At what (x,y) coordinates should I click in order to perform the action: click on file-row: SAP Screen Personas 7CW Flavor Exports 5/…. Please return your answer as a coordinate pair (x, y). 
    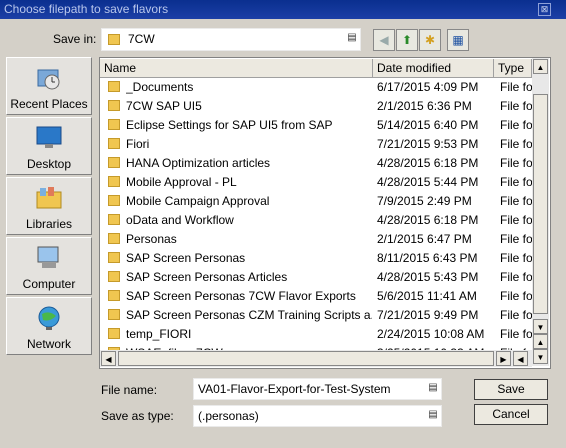
    Looking at the image, I should click on (316, 296).